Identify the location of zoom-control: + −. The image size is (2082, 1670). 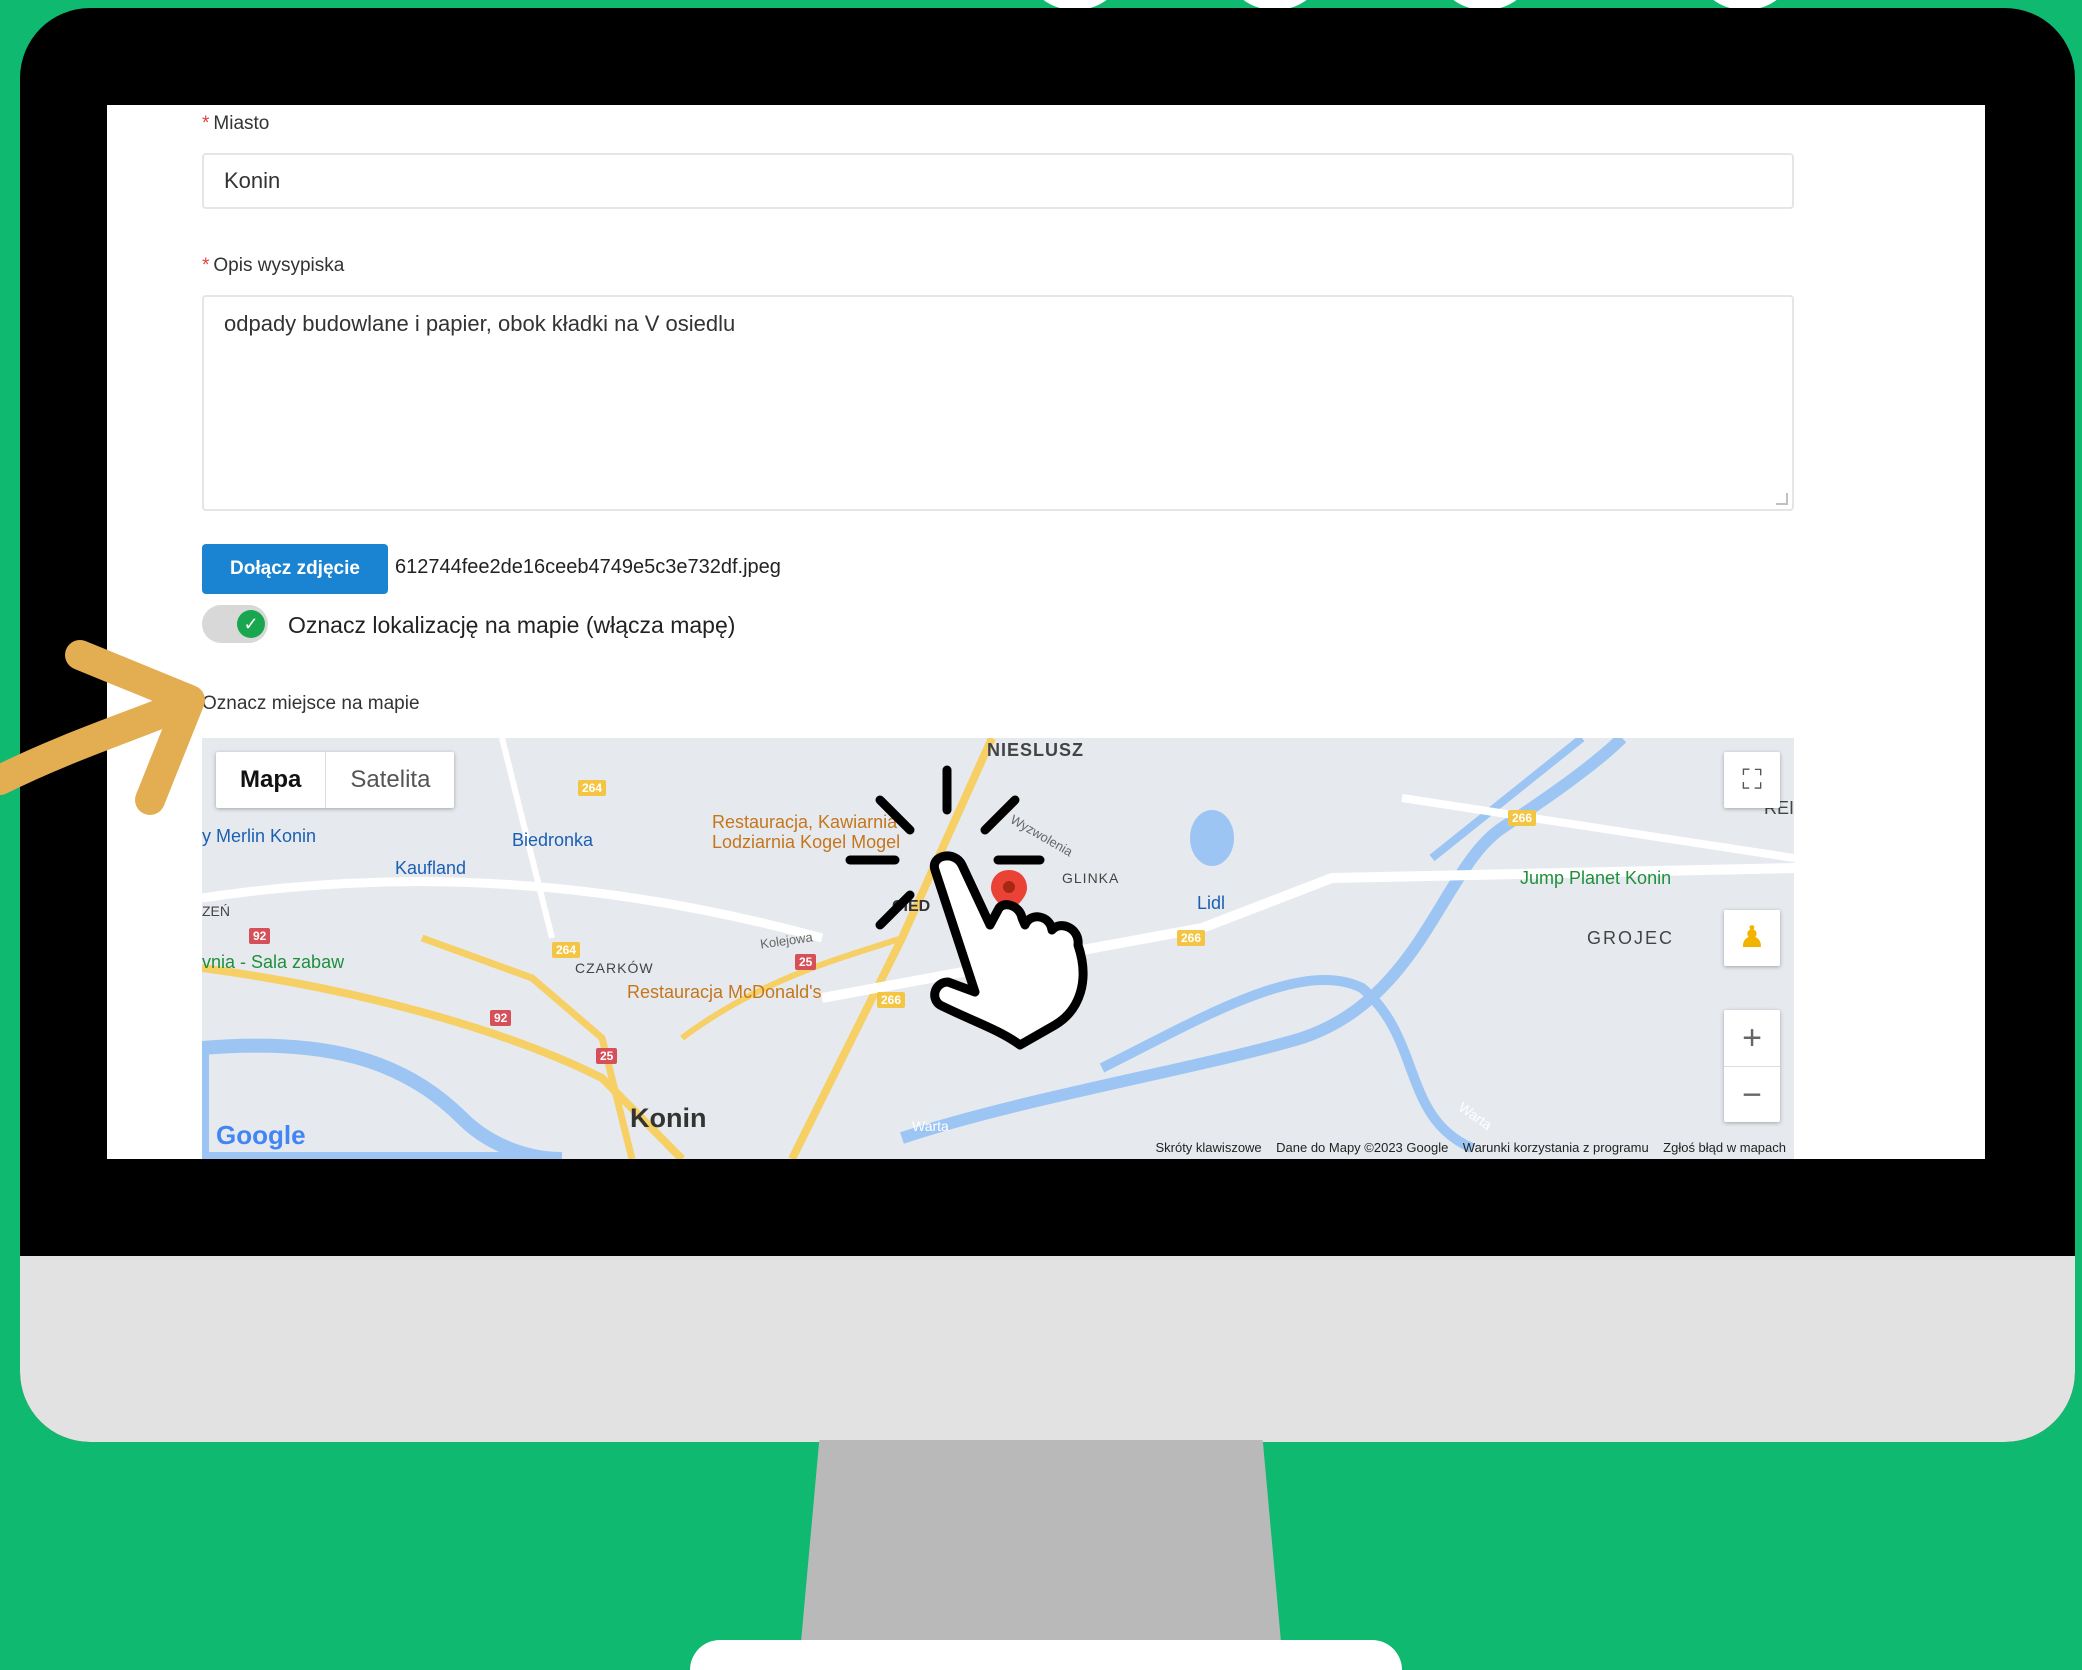
(1752, 1066).